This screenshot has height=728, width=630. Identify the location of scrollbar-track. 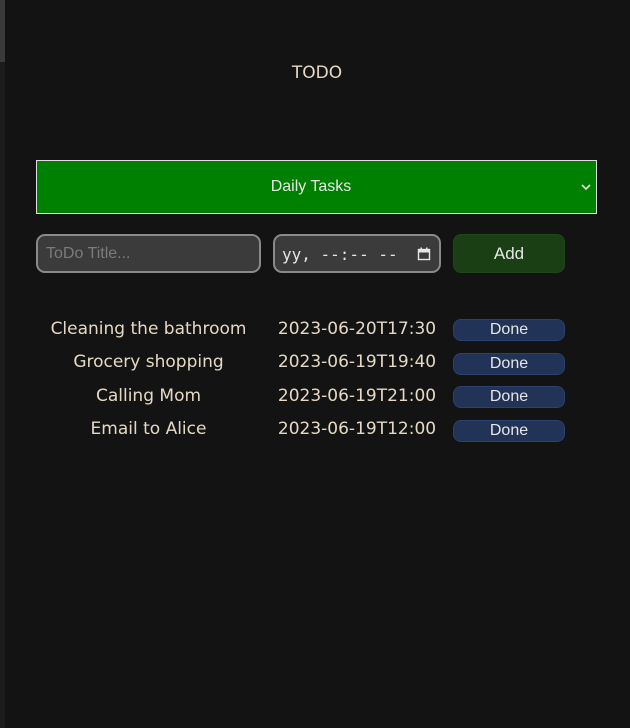
(2, 364).